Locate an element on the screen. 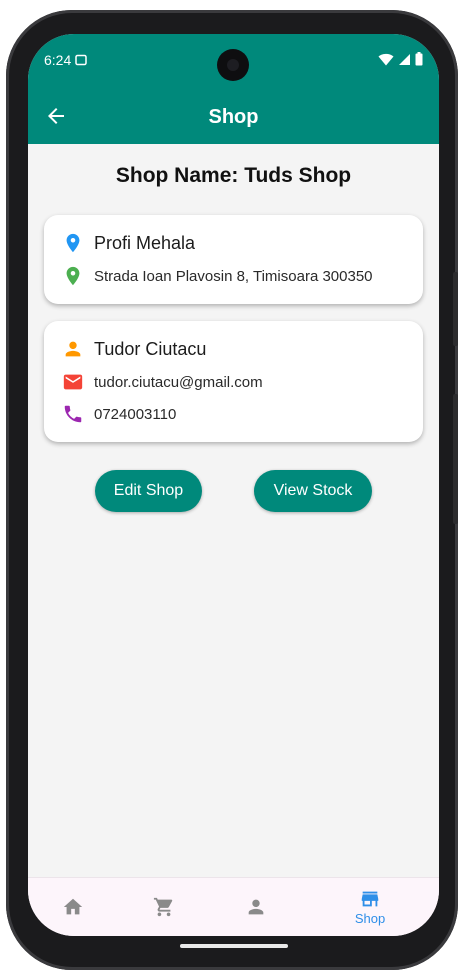 The image size is (468, 976). wifi-icon is located at coordinates (386, 59).